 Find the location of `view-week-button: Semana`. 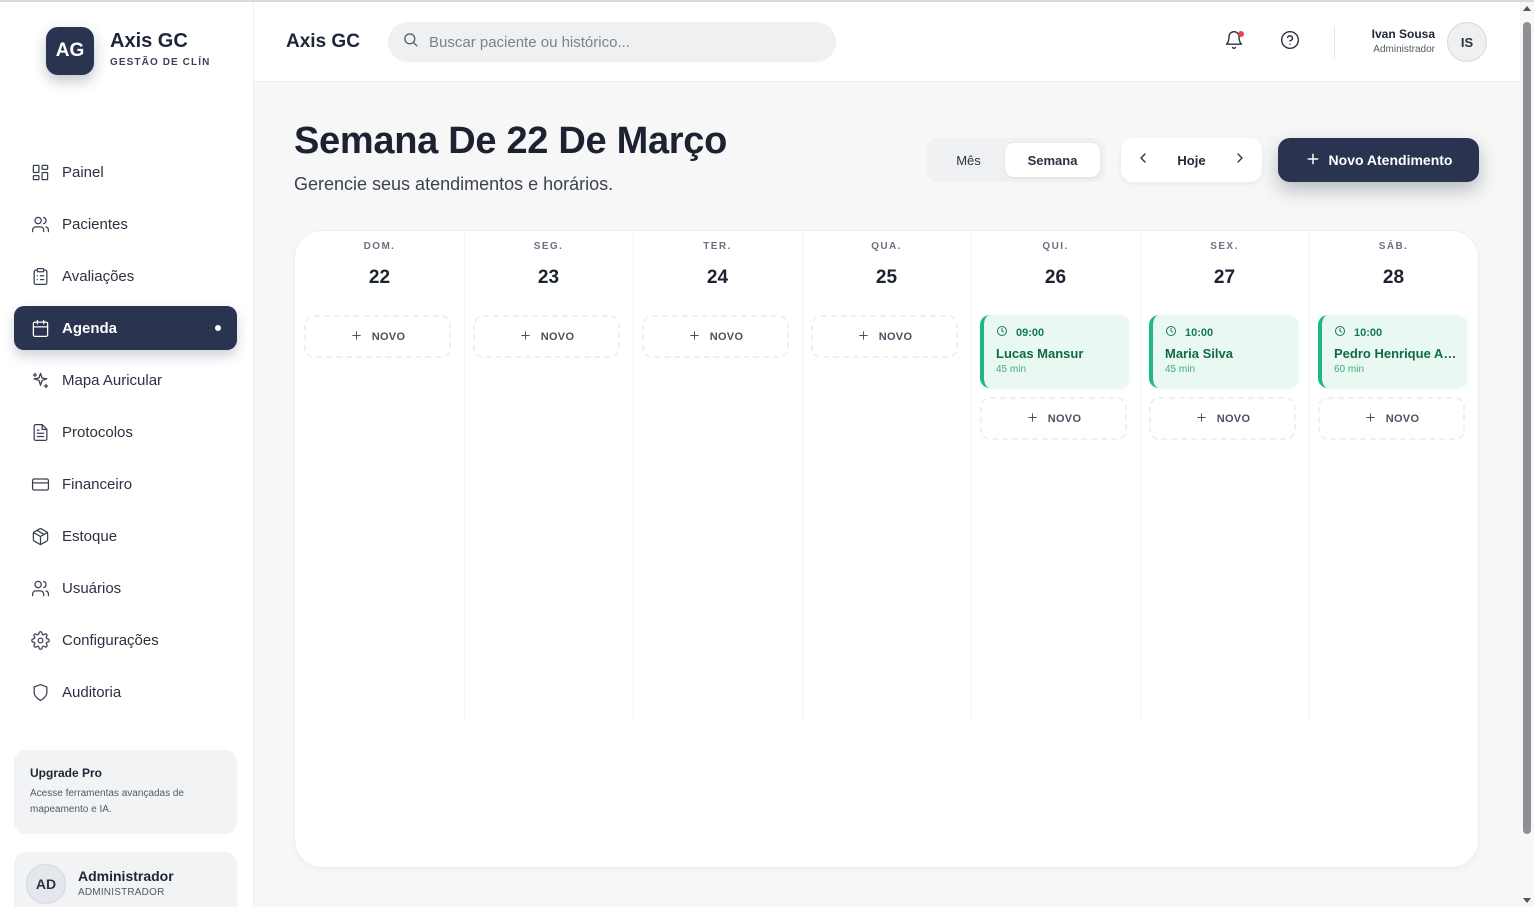

view-week-button: Semana is located at coordinates (1052, 160).